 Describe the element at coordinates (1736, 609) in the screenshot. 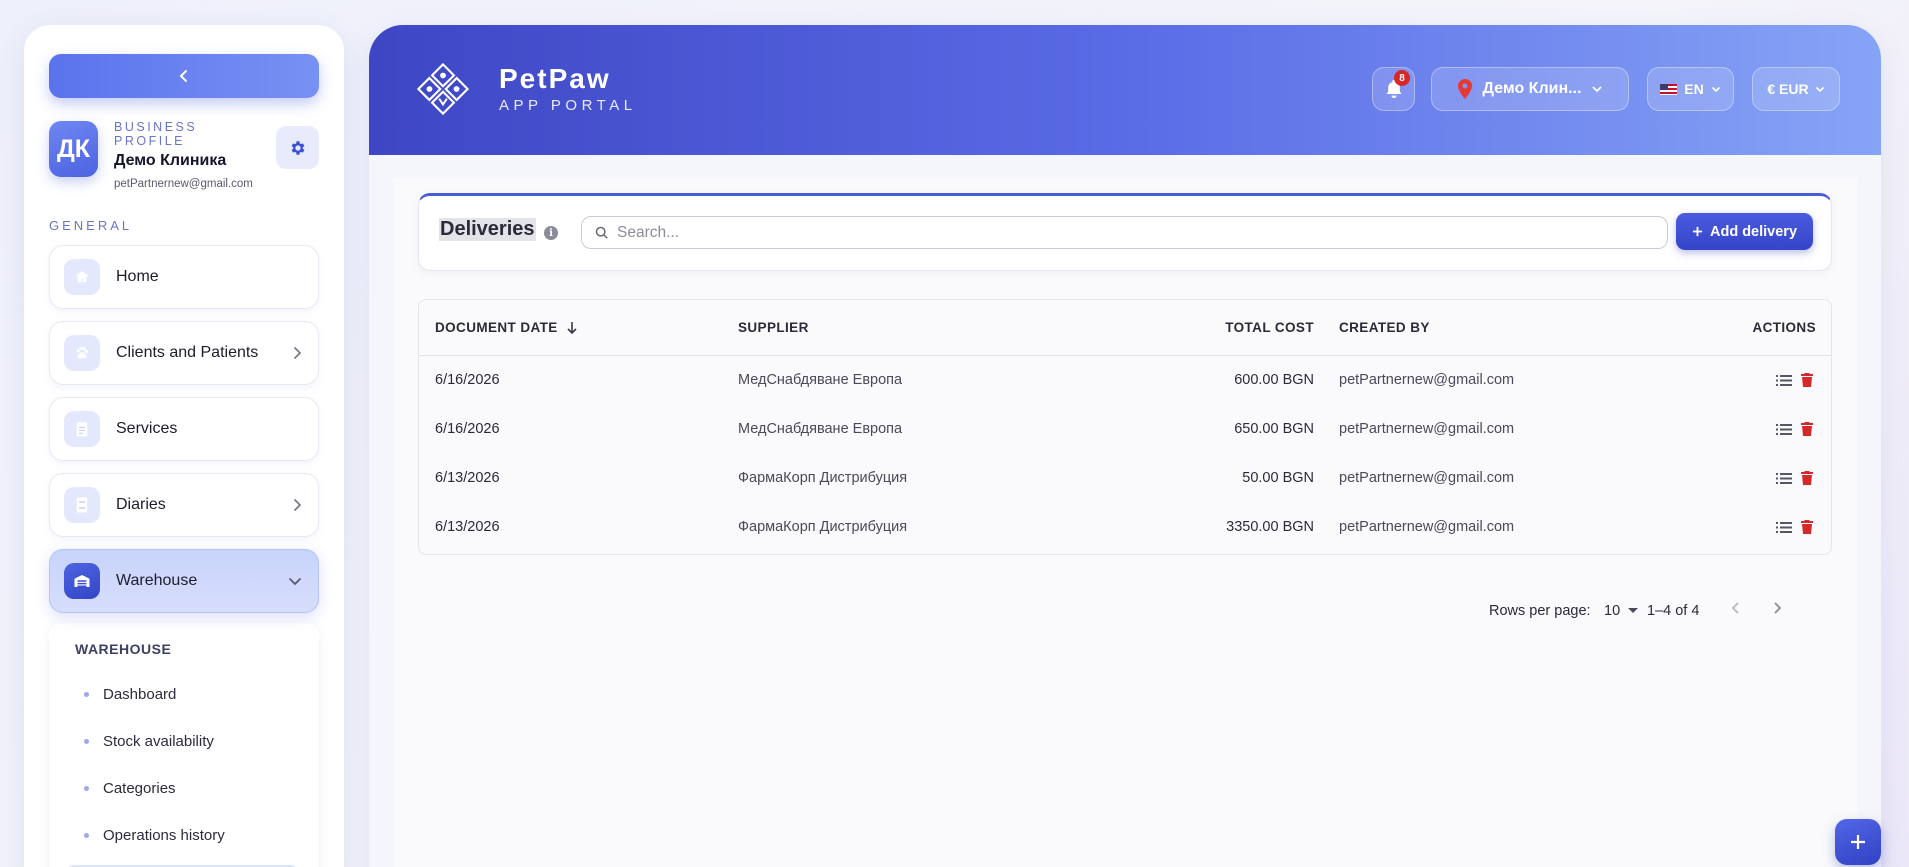

I see `previous-page-button` at that location.